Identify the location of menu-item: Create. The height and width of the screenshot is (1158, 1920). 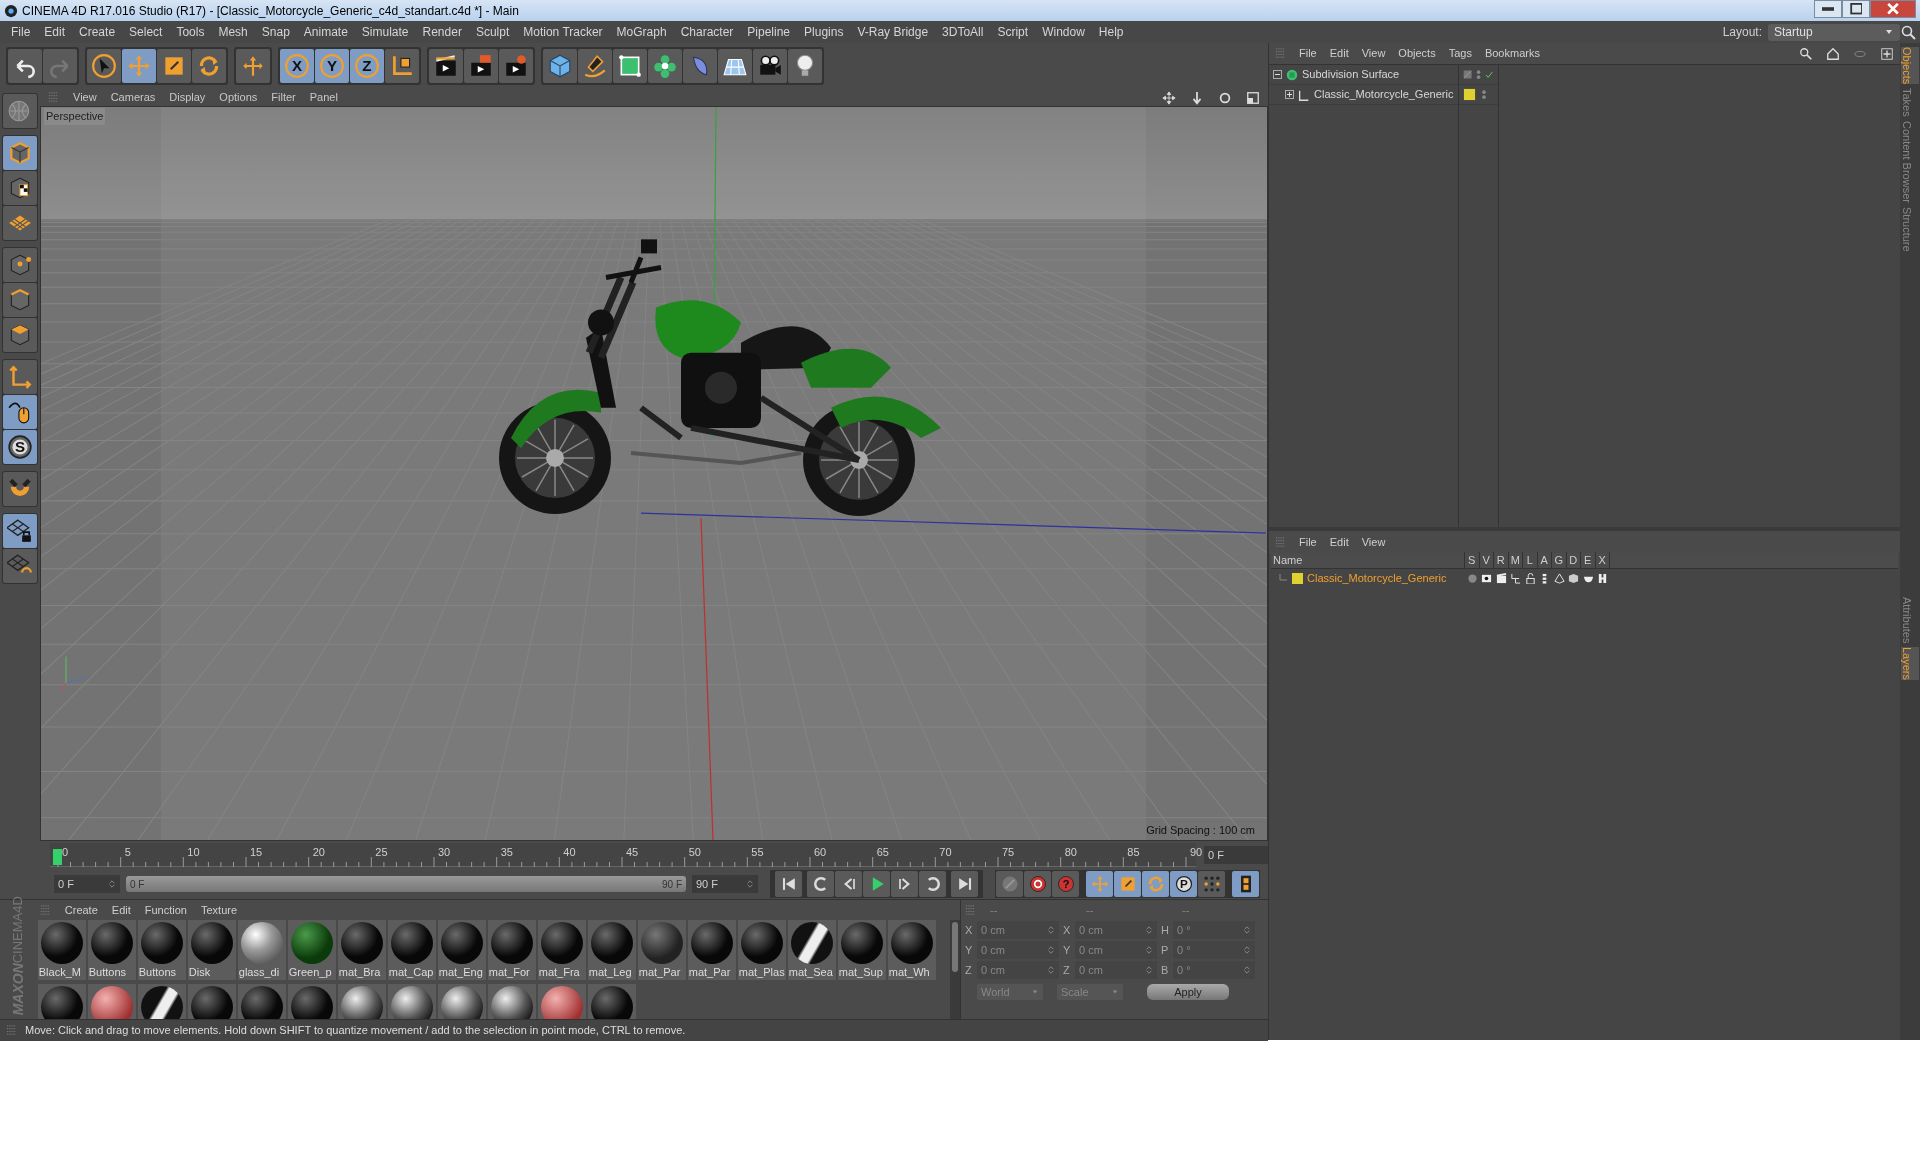
(97, 32).